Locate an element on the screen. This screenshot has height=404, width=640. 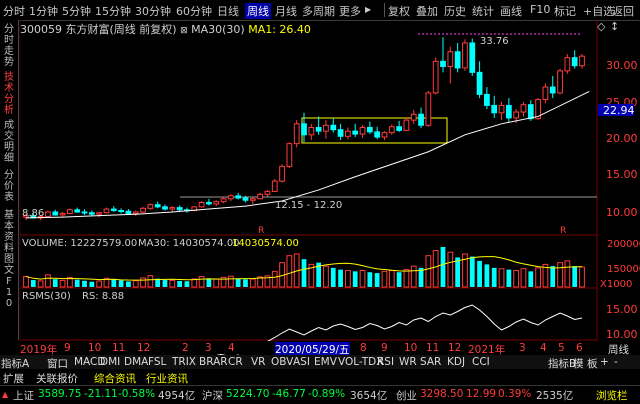
volume-ma-label: MA30: 14030574.00 is located at coordinates (189, 243).